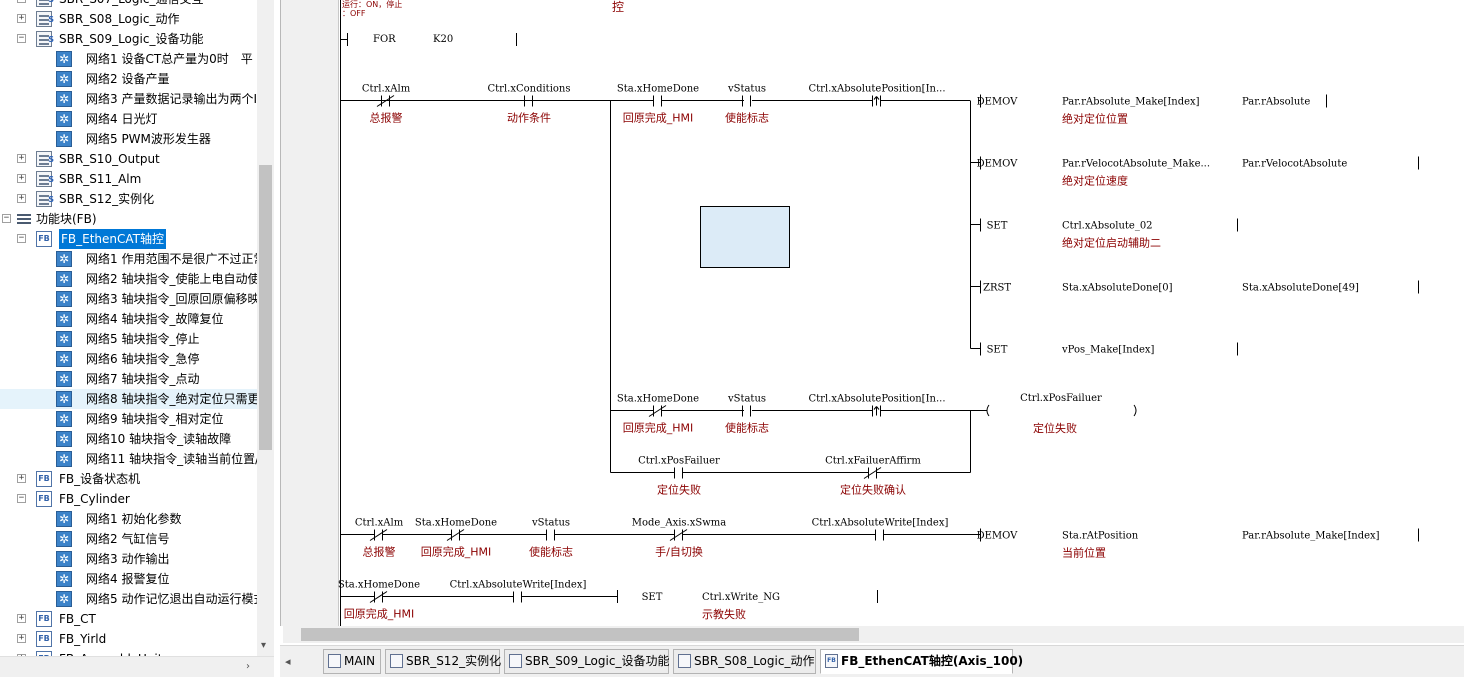 The image size is (1464, 677). Describe the element at coordinates (128, 652) in the screenshot. I see `tree-item-fb-partial: +FBFB_AssemblyUnit` at that location.